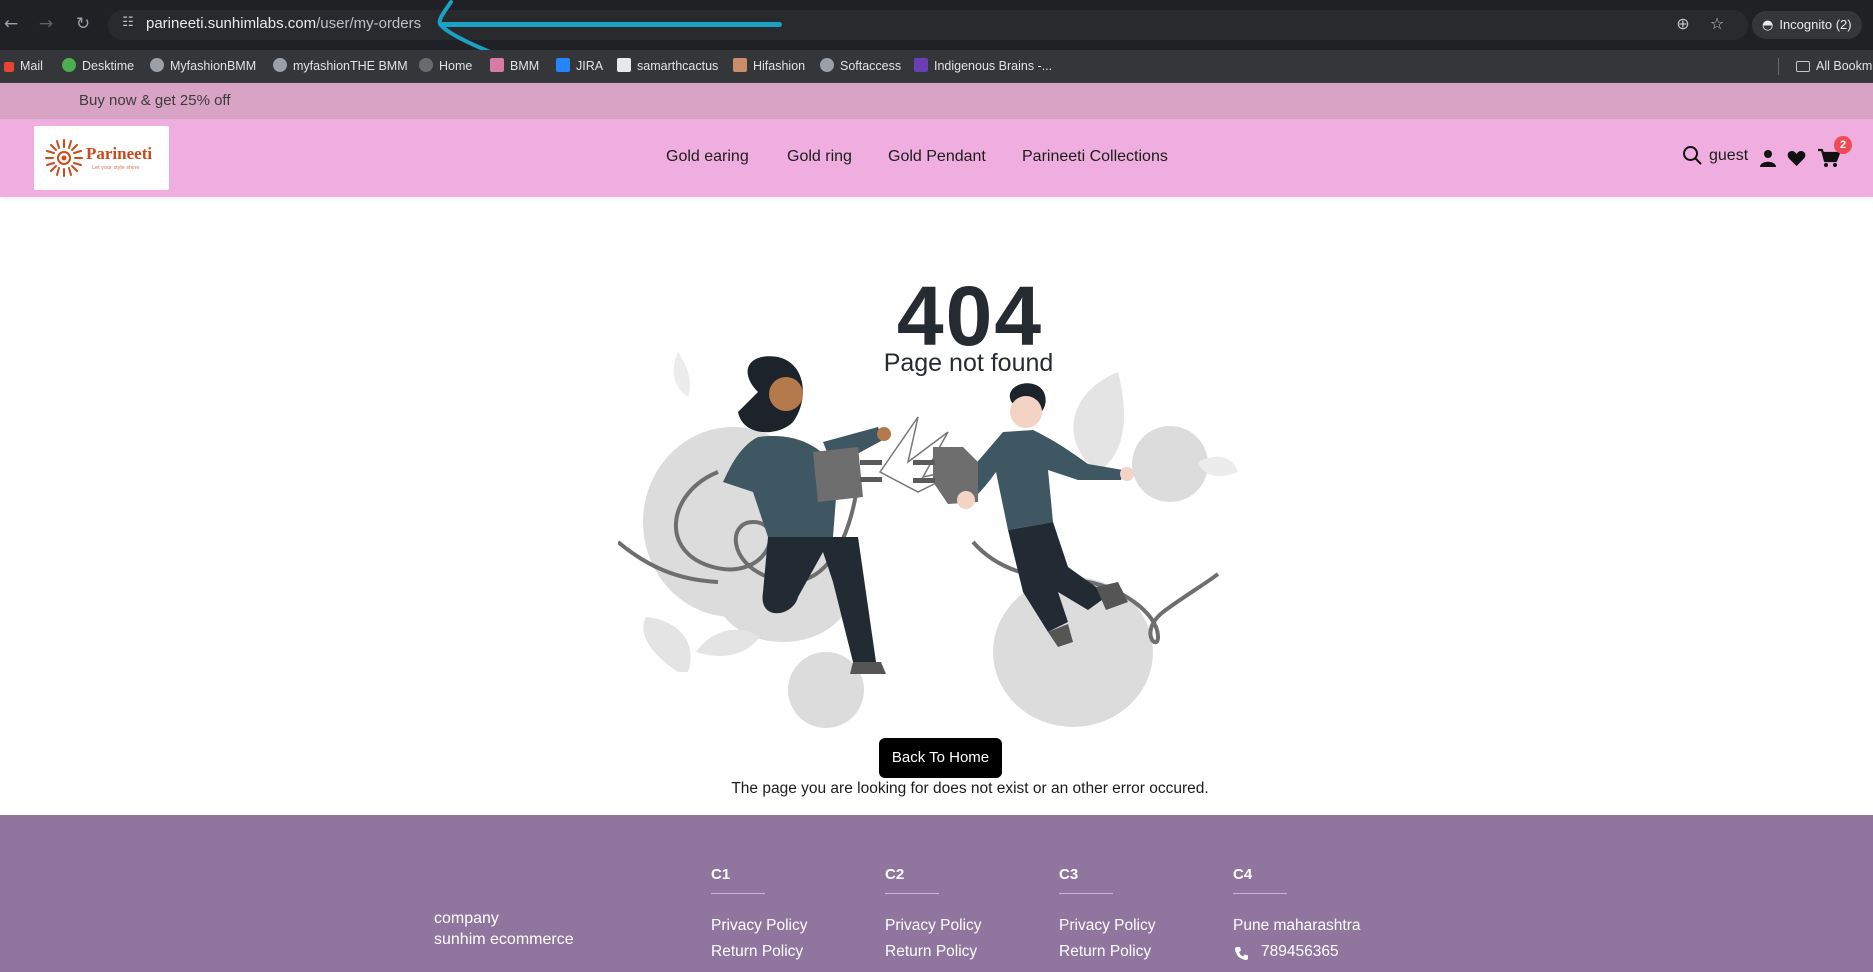  I want to click on folder-icon, so click(1803, 66).